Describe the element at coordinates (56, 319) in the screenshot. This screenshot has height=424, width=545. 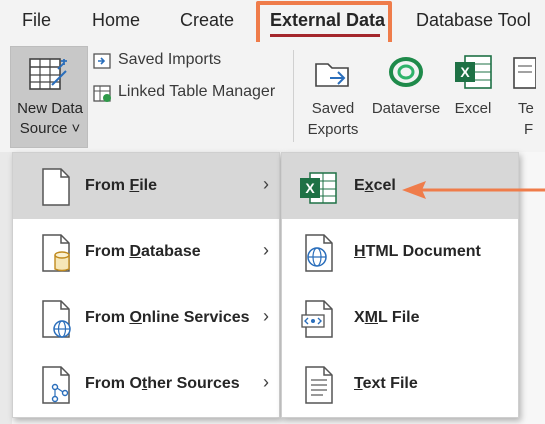
I see `online-services-icon` at that location.